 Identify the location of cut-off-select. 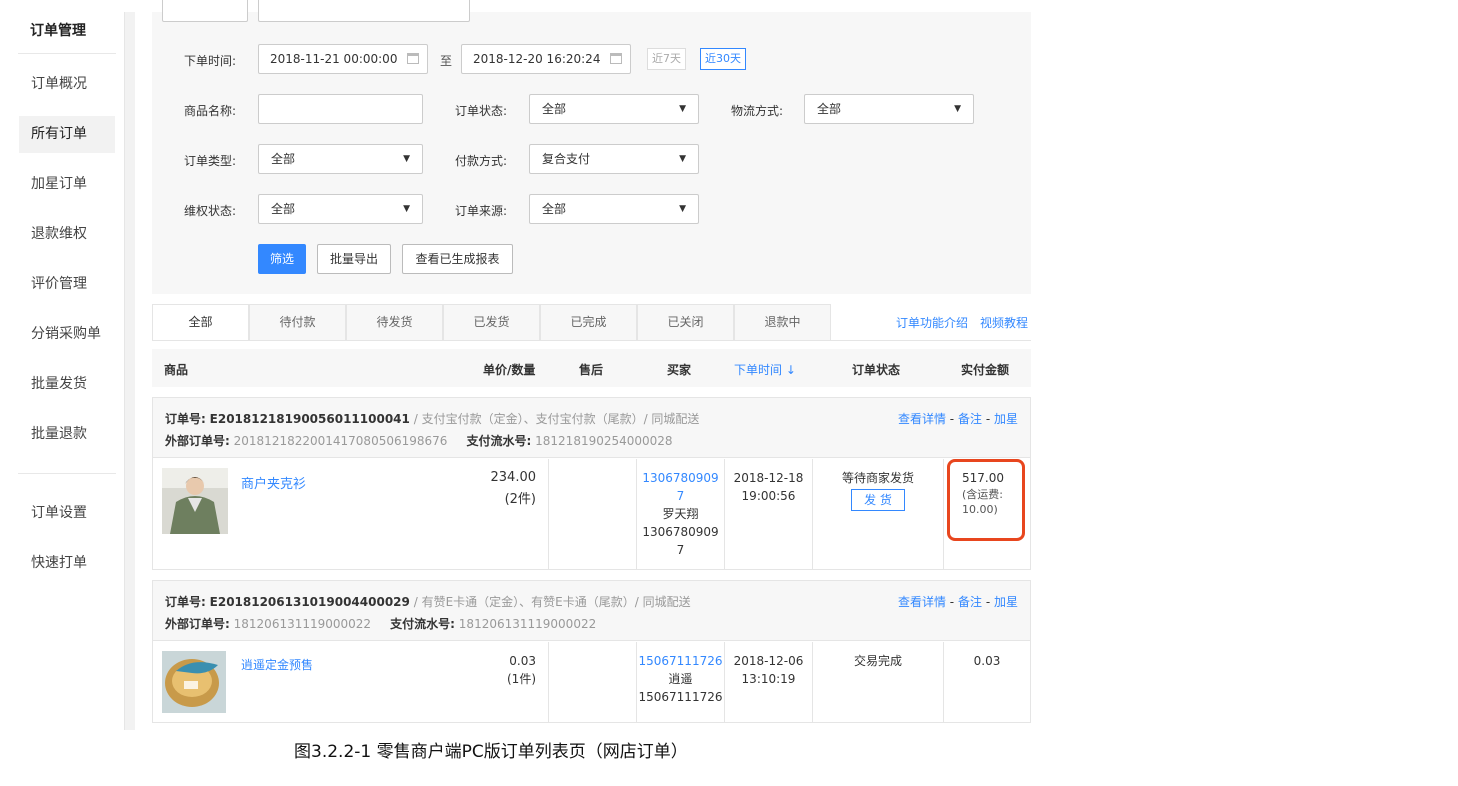
(205, 11).